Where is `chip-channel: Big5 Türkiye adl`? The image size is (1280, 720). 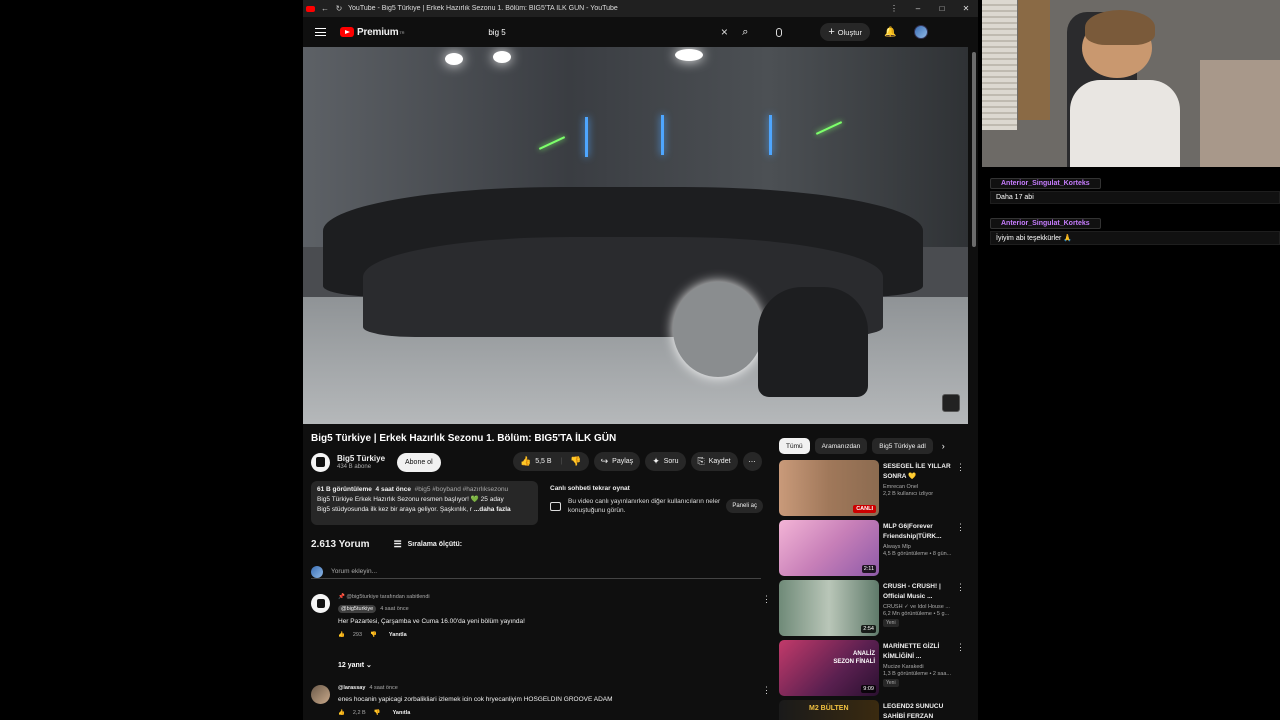
chip-channel: Big5 Türkiye adl is located at coordinates (902, 446).